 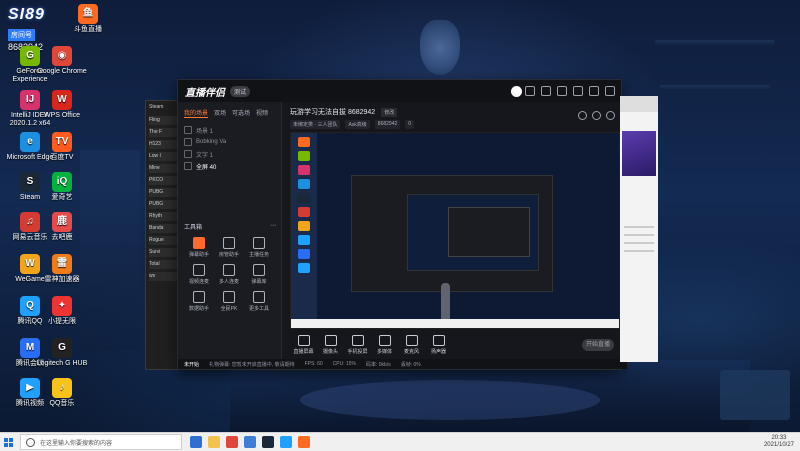 I want to click on source-label: 扬声器, so click(x=438, y=352).